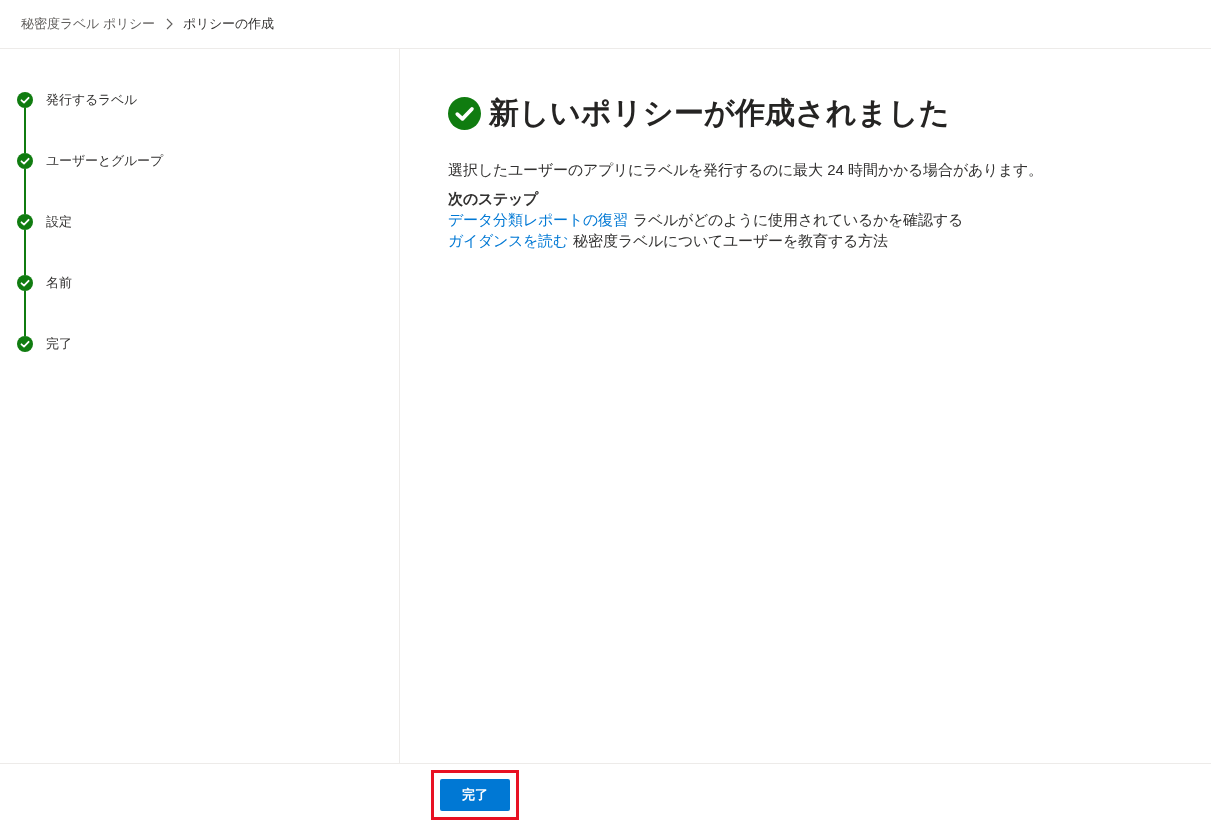 This screenshot has width=1211, height=825. What do you see at coordinates (668, 241) in the screenshot?
I see `next-step-text: ガイダンスを読む 秘密度ラベルについてユーザーを教育する方法` at bounding box center [668, 241].